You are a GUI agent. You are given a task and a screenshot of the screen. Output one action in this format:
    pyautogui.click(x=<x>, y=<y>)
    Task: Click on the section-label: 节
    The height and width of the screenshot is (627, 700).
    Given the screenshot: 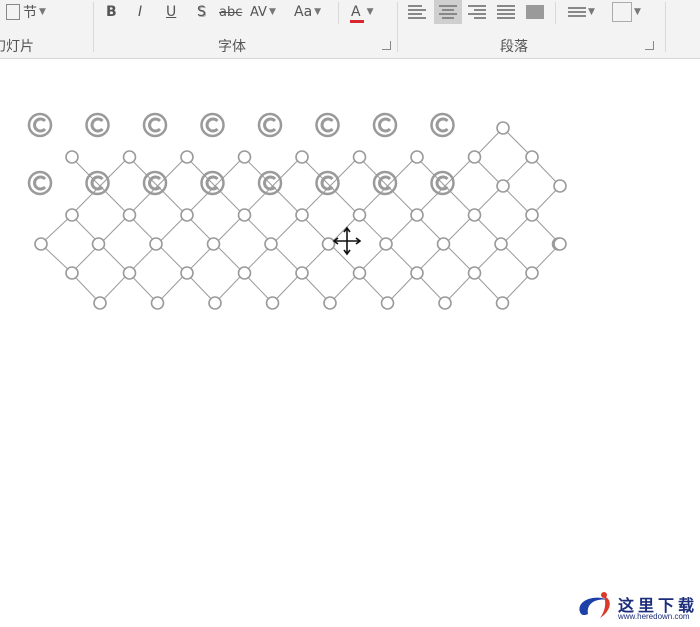 What is the action you would take?
    pyautogui.click(x=30, y=13)
    